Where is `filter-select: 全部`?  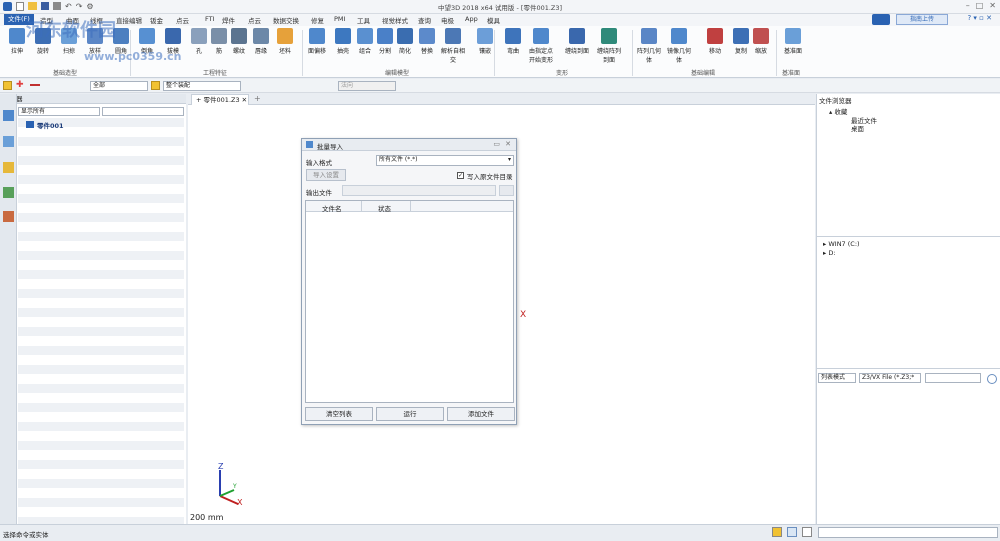 filter-select: 全部 is located at coordinates (119, 86).